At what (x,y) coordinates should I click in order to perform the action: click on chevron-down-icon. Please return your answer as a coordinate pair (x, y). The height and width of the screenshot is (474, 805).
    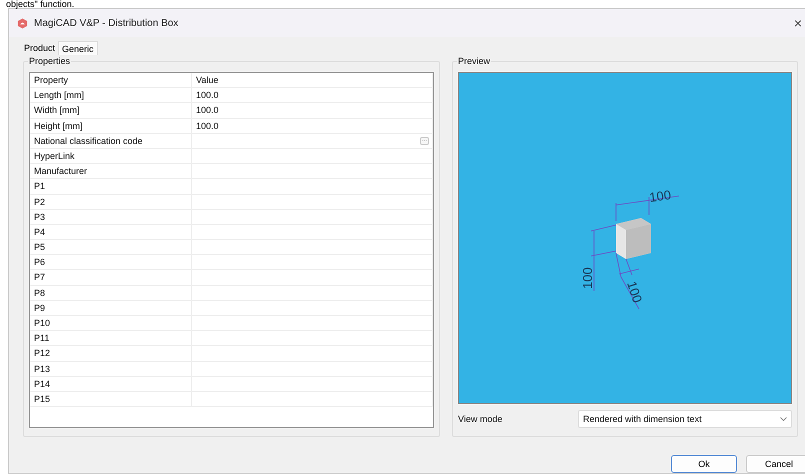
    Looking at the image, I should click on (783, 419).